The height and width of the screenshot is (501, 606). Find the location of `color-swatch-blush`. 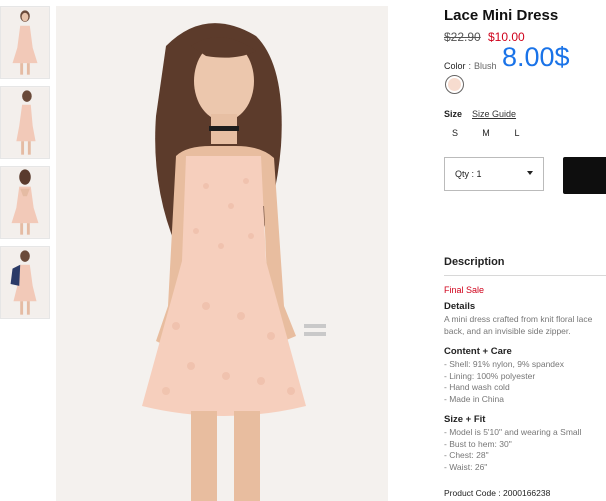

color-swatch-blush is located at coordinates (454, 84).